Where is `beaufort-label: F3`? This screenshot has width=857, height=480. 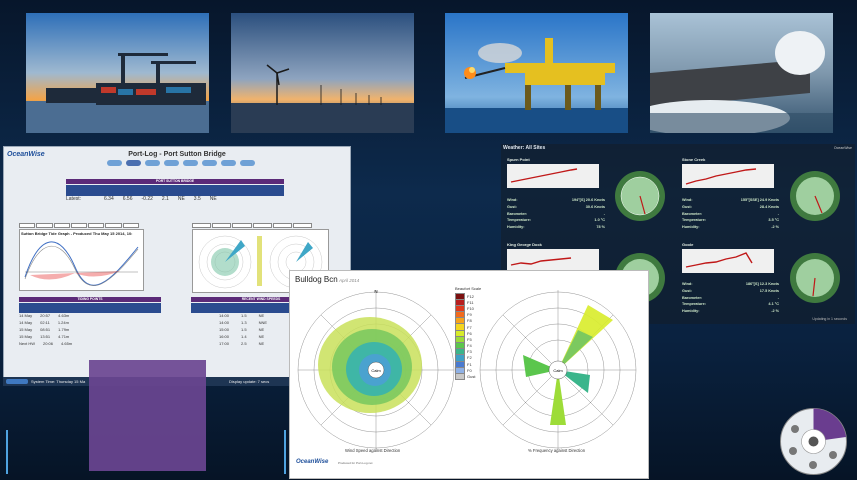 beaufort-label: F3 is located at coordinates (469, 352).